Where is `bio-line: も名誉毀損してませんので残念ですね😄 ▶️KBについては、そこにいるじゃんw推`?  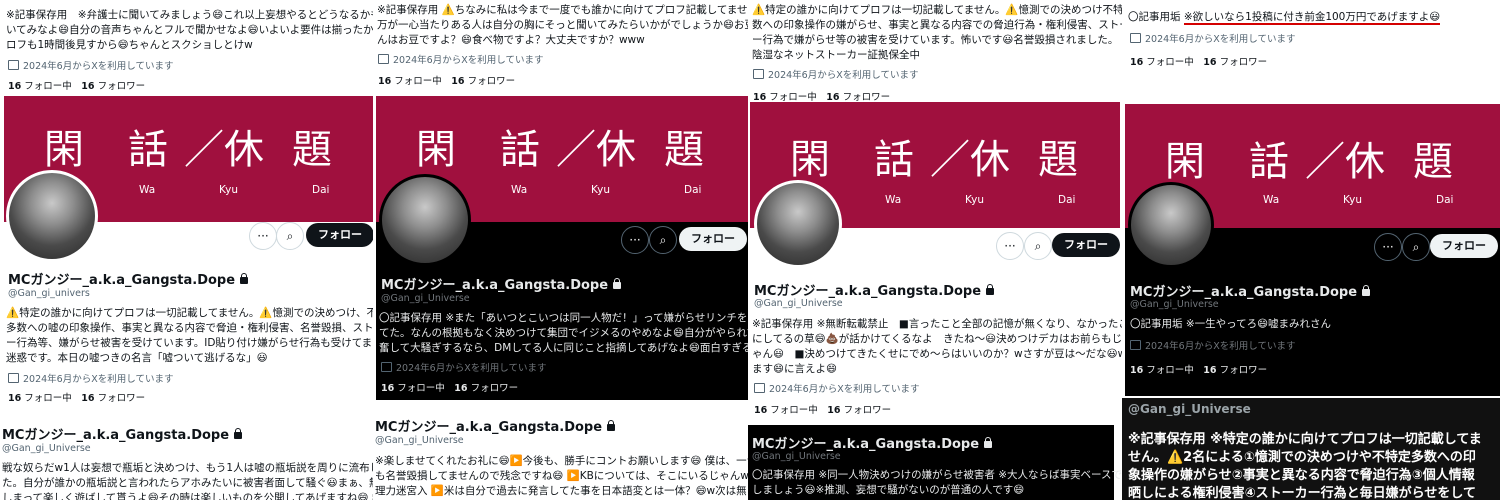
bio-line: も名誉毀損してませんので残念ですね😄 ▶️KBについては、そこにいるじゃんw推 is located at coordinates (561, 476).